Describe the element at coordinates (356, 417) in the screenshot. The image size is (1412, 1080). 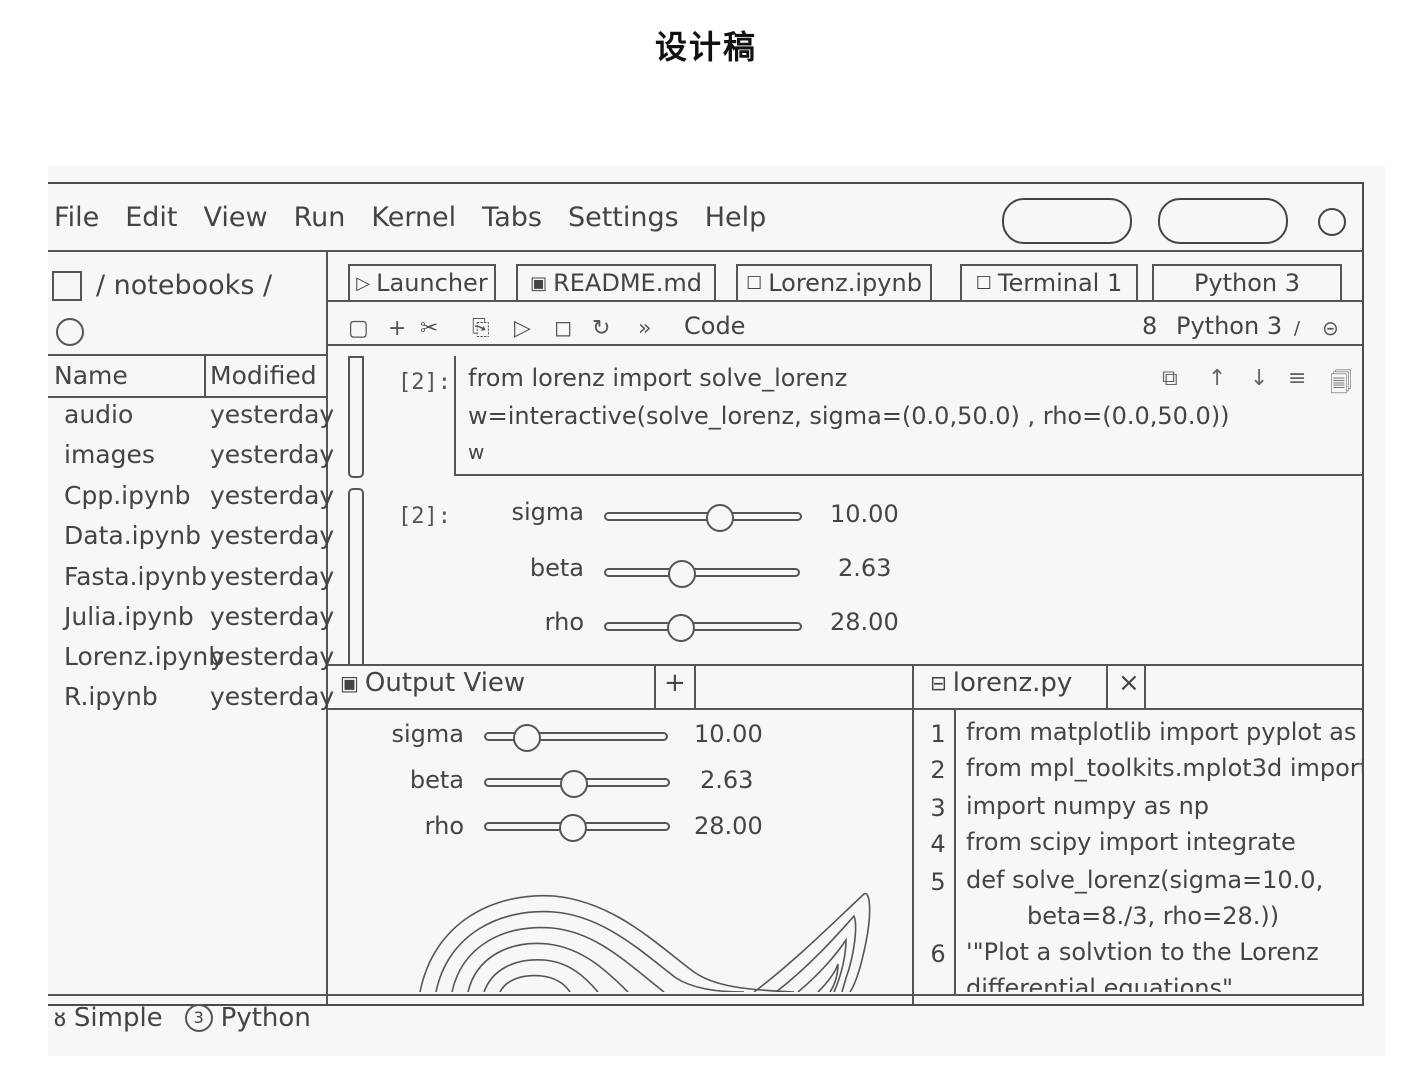
I see `cell-collapser` at that location.